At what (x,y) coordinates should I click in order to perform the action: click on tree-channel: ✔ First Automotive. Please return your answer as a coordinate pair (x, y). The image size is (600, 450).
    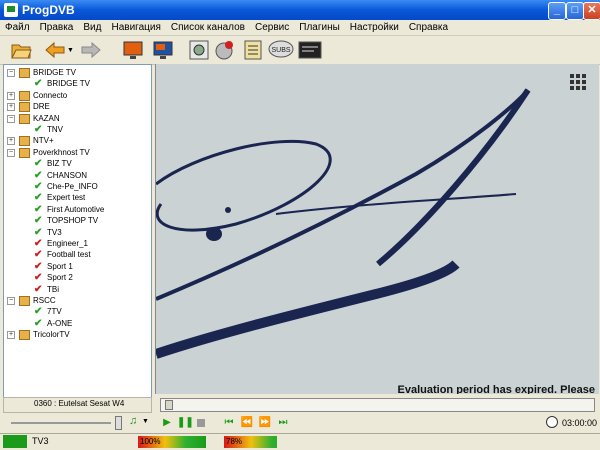
    Looking at the image, I should click on (76, 209).